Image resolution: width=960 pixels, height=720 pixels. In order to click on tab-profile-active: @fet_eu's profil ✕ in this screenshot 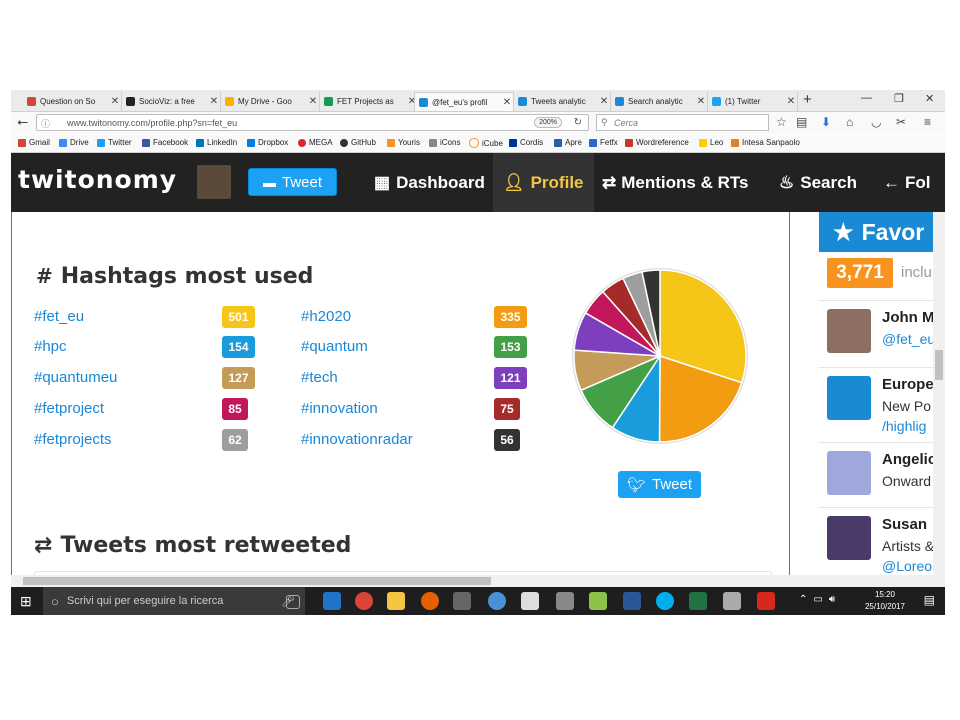, I will do `click(464, 101)`.